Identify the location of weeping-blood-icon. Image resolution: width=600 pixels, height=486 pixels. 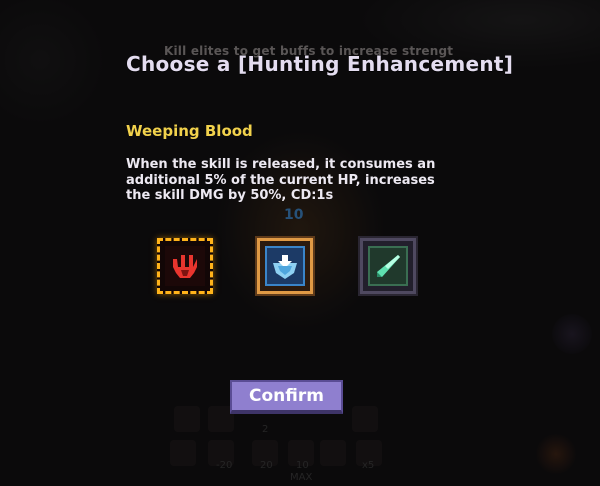
(185, 266).